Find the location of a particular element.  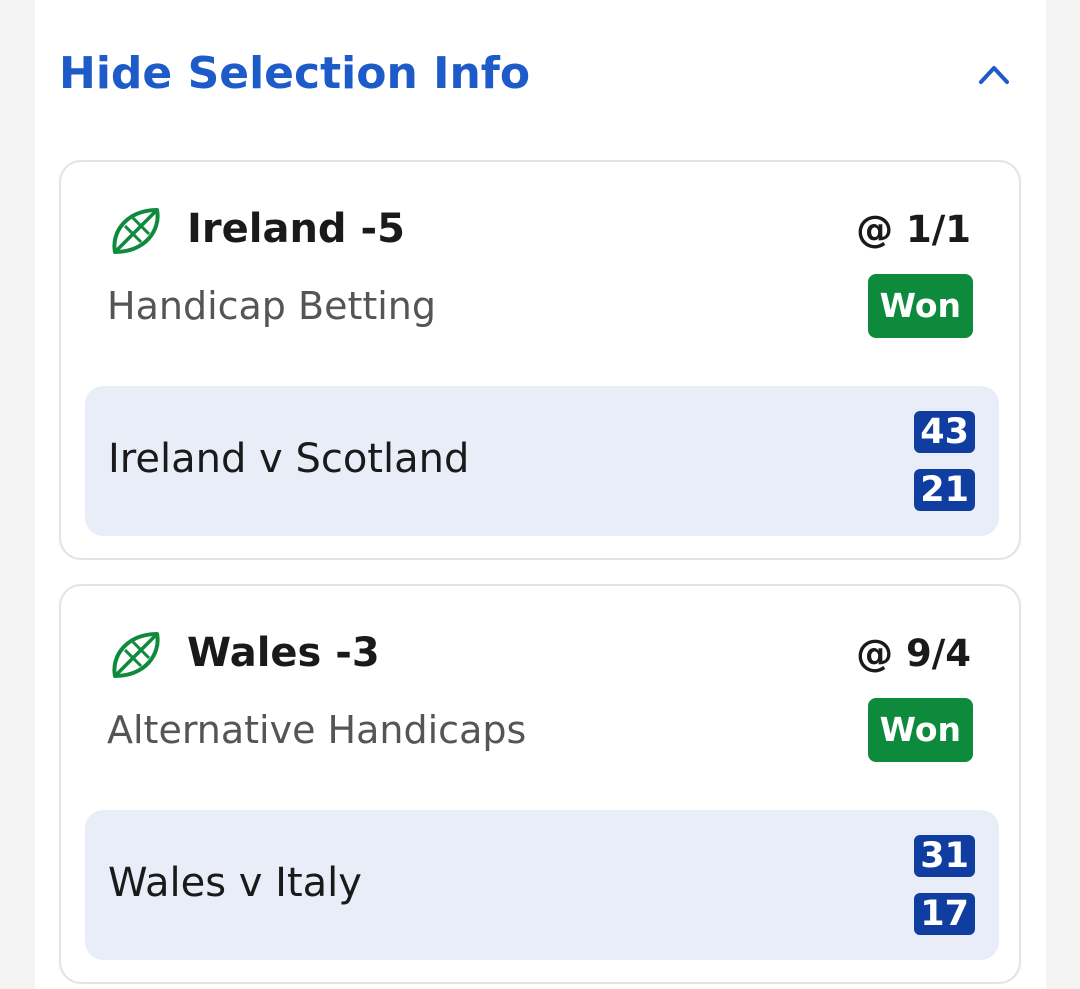

selection-name: Ireland -5 is located at coordinates (296, 229).